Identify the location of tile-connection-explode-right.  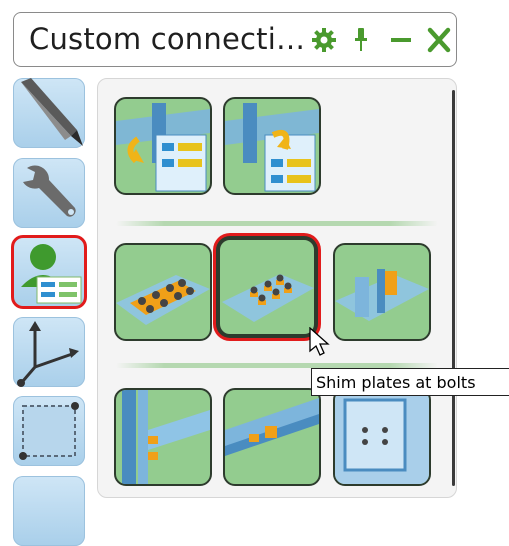
(272, 146).